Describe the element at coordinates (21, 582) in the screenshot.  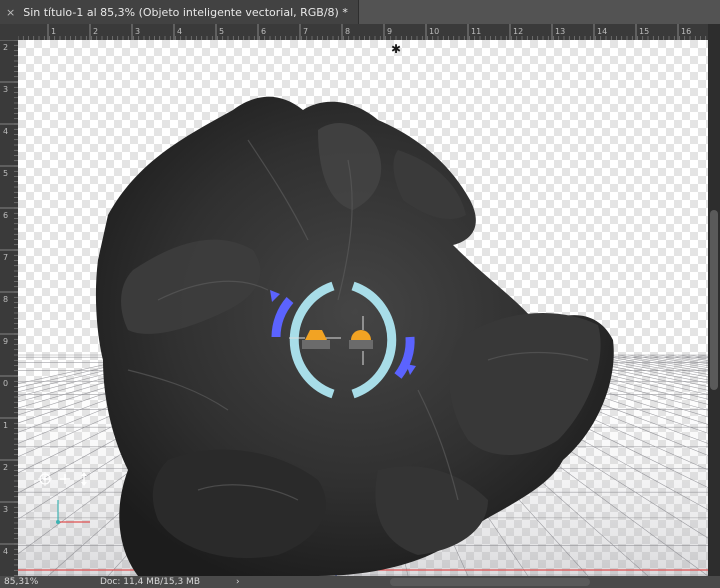
I see `zoom-level: 85,31%` at that location.